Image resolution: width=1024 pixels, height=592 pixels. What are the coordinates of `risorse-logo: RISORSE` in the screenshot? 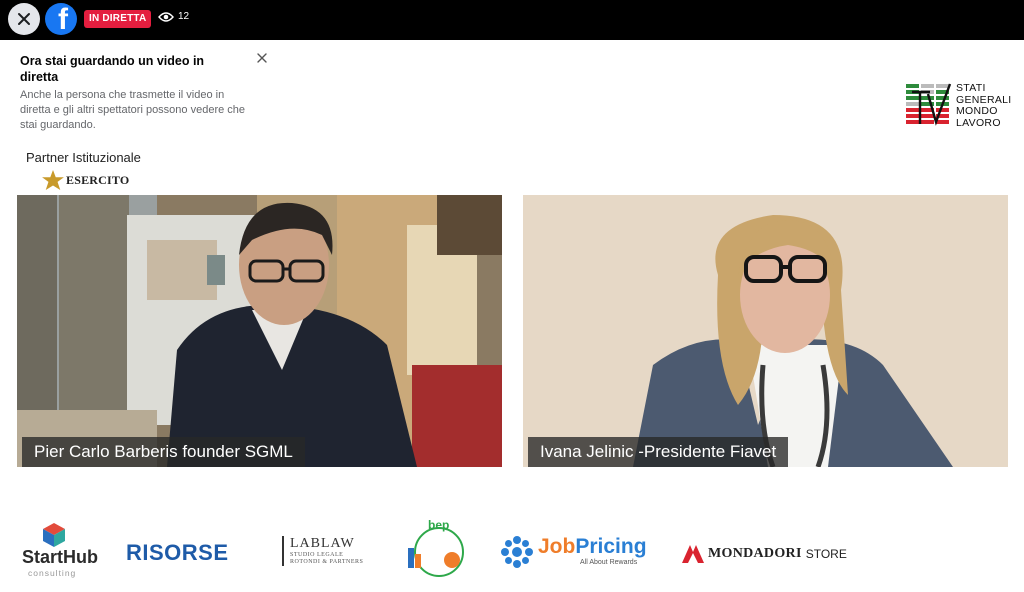 It's located at (177, 553).